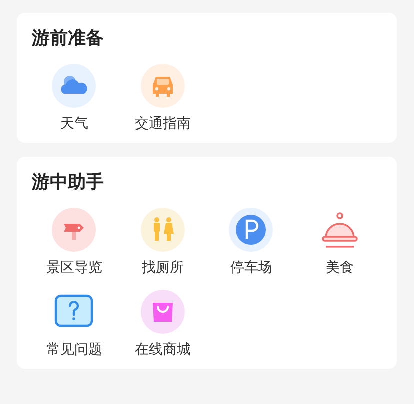 The image size is (414, 404). I want to click on shortcut-button: 在线商城, so click(162, 325).